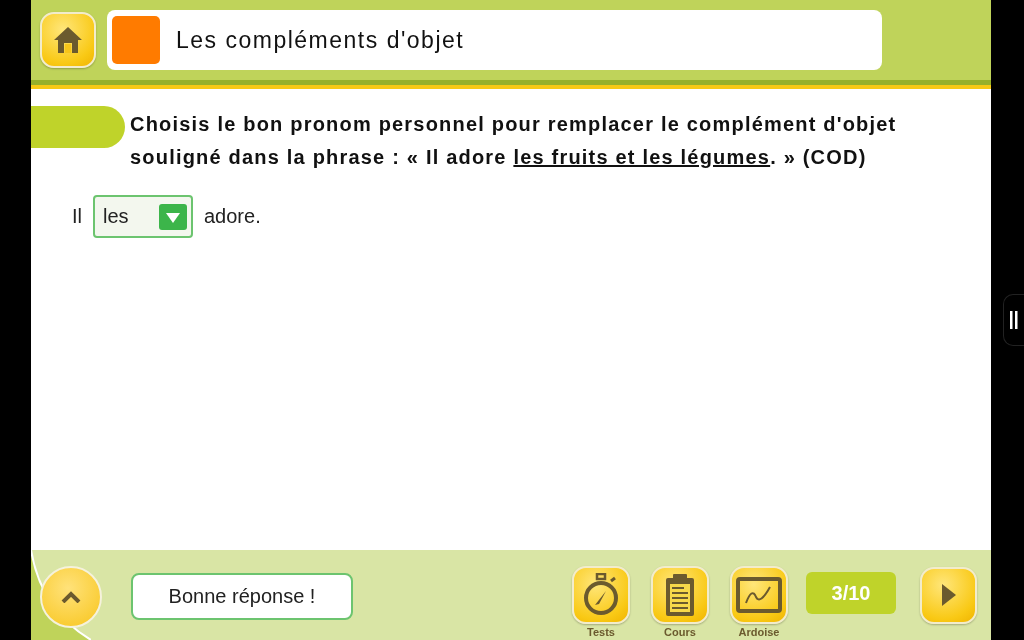 This screenshot has width=1024, height=640. I want to click on home-icon, so click(68, 40).